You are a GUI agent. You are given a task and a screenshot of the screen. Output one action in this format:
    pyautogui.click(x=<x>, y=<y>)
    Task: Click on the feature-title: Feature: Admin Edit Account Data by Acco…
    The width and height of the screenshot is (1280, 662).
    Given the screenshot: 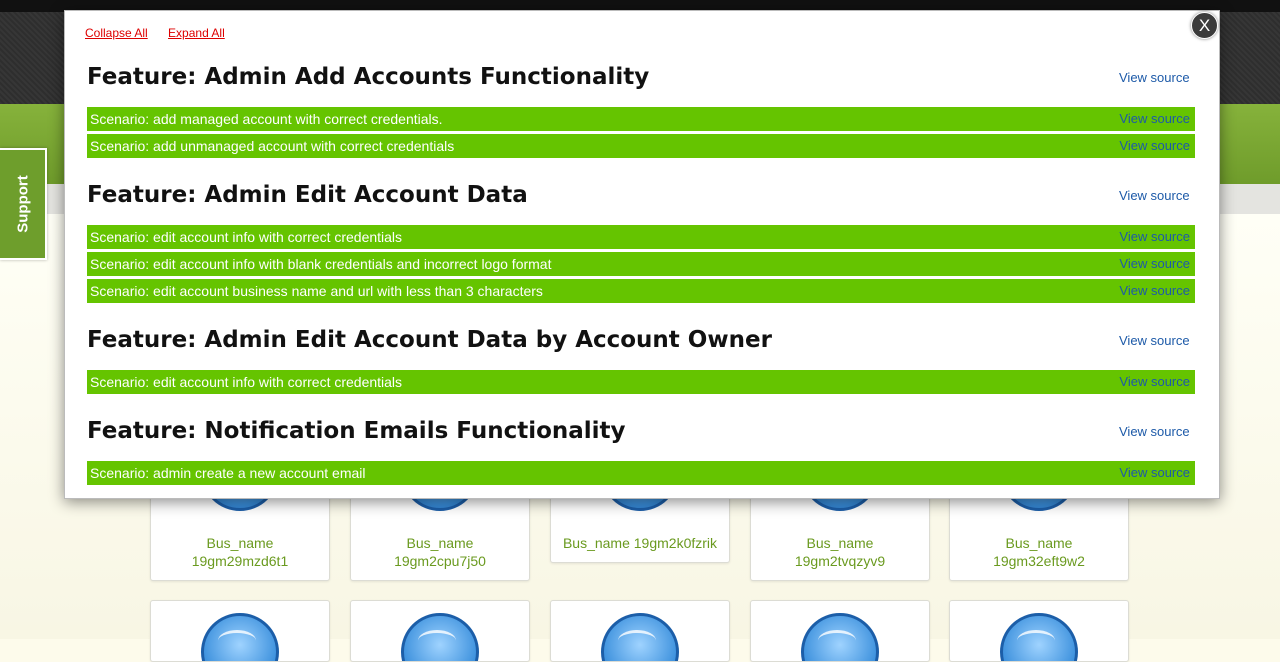 What is the action you would take?
    pyautogui.click(x=429, y=340)
    